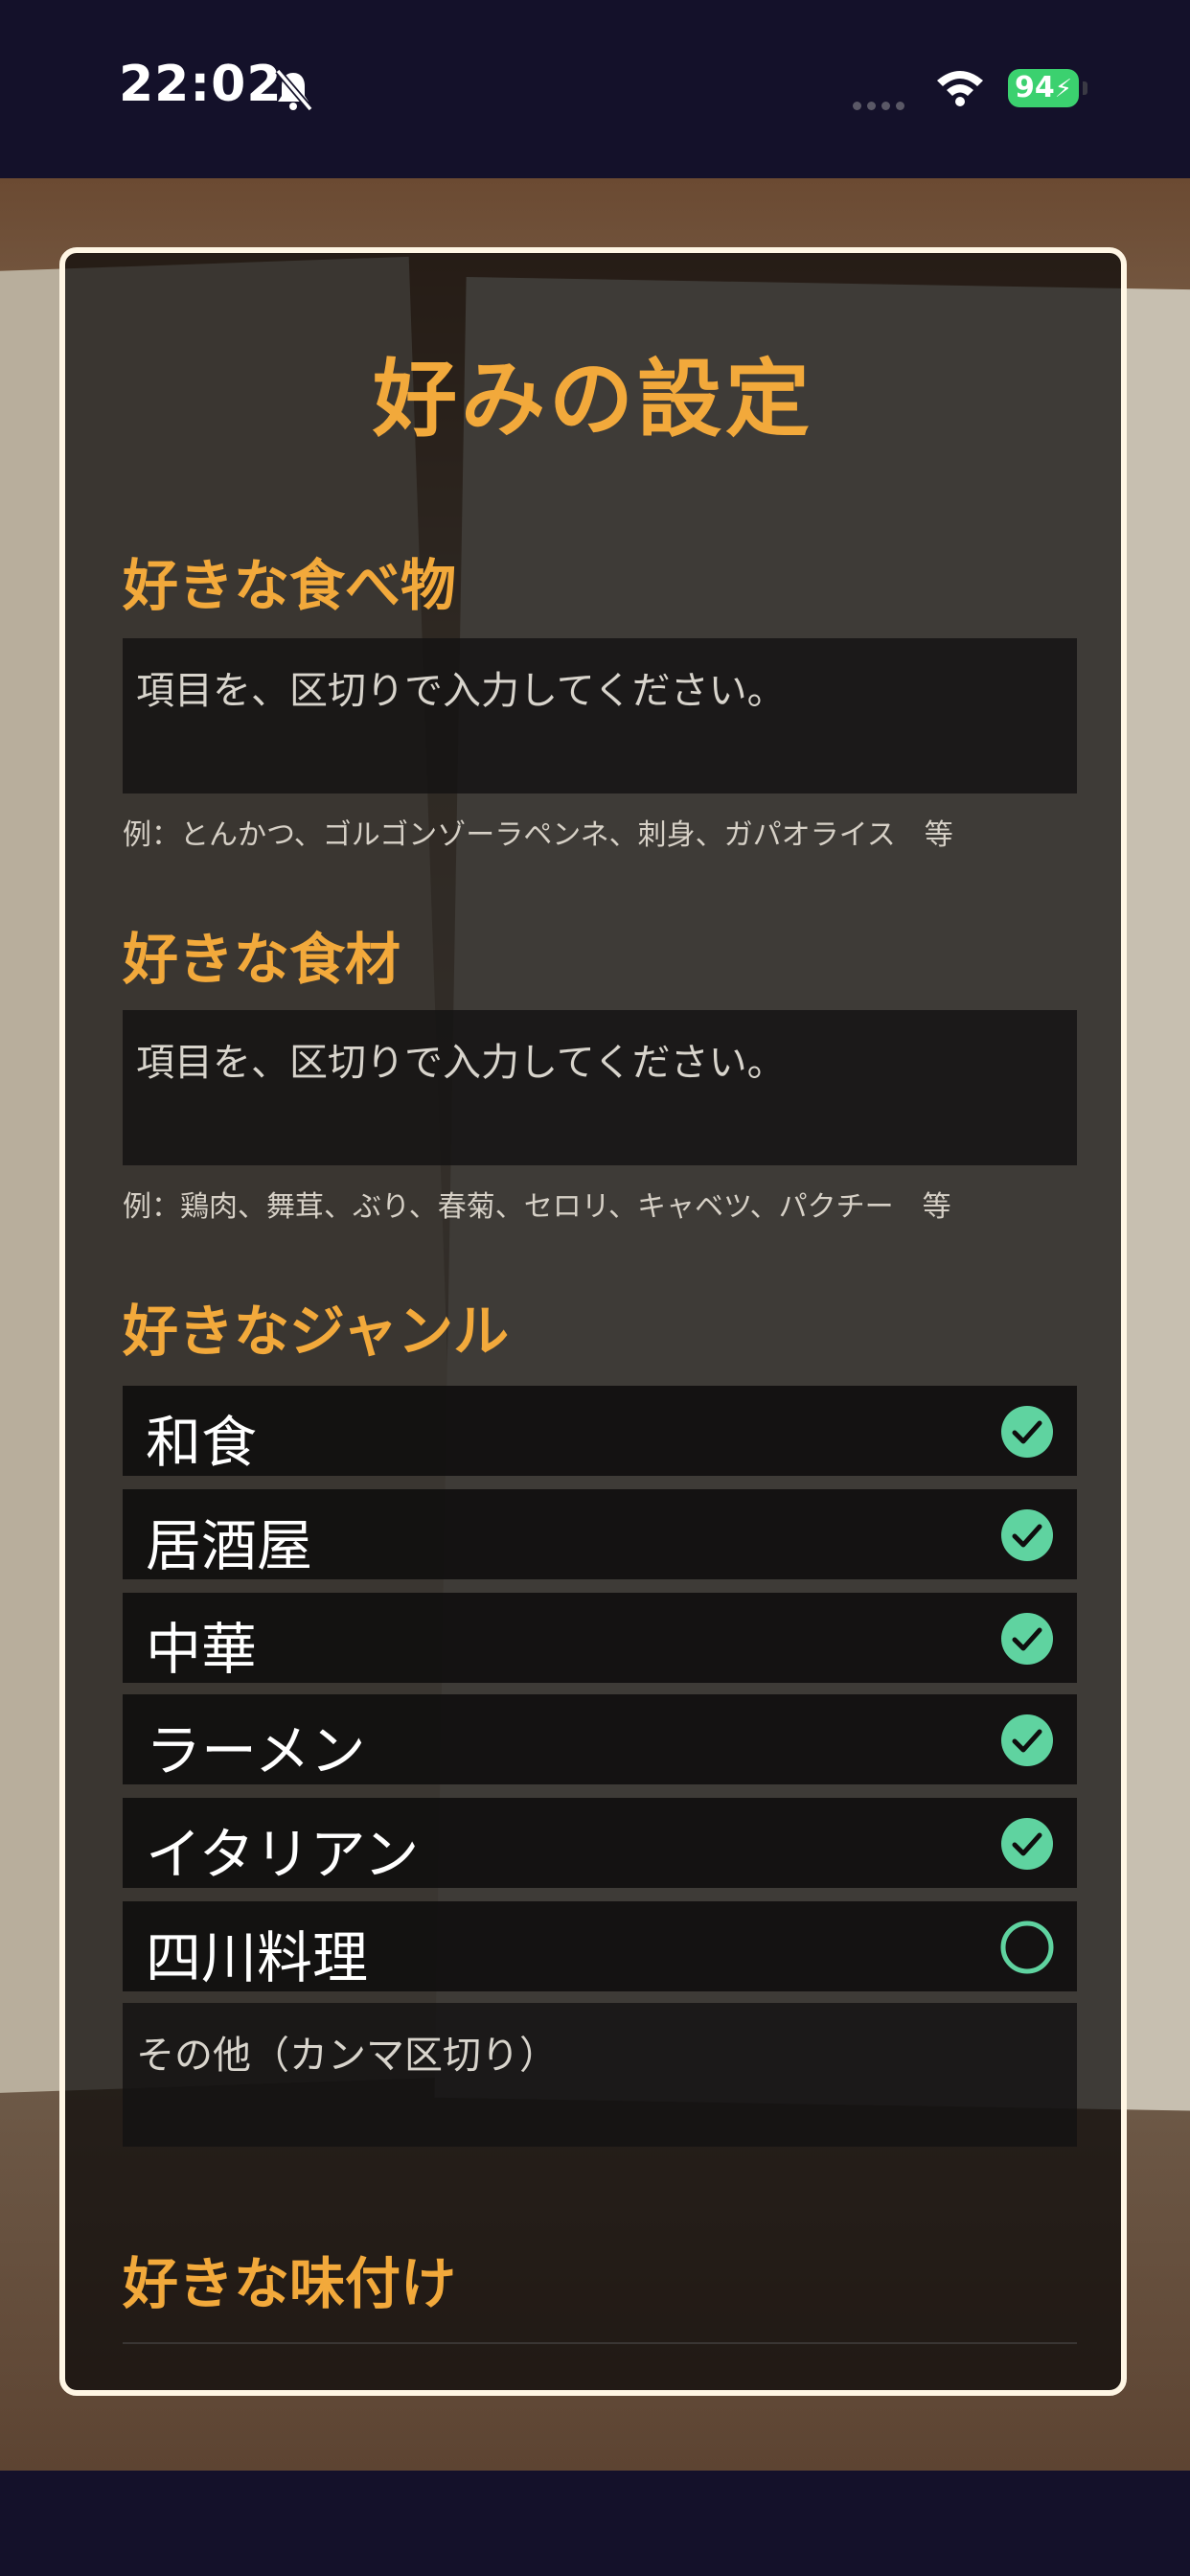 This screenshot has width=1190, height=2576. Describe the element at coordinates (230, 1545) in the screenshot. I see `genre-label: 居酒屋` at that location.